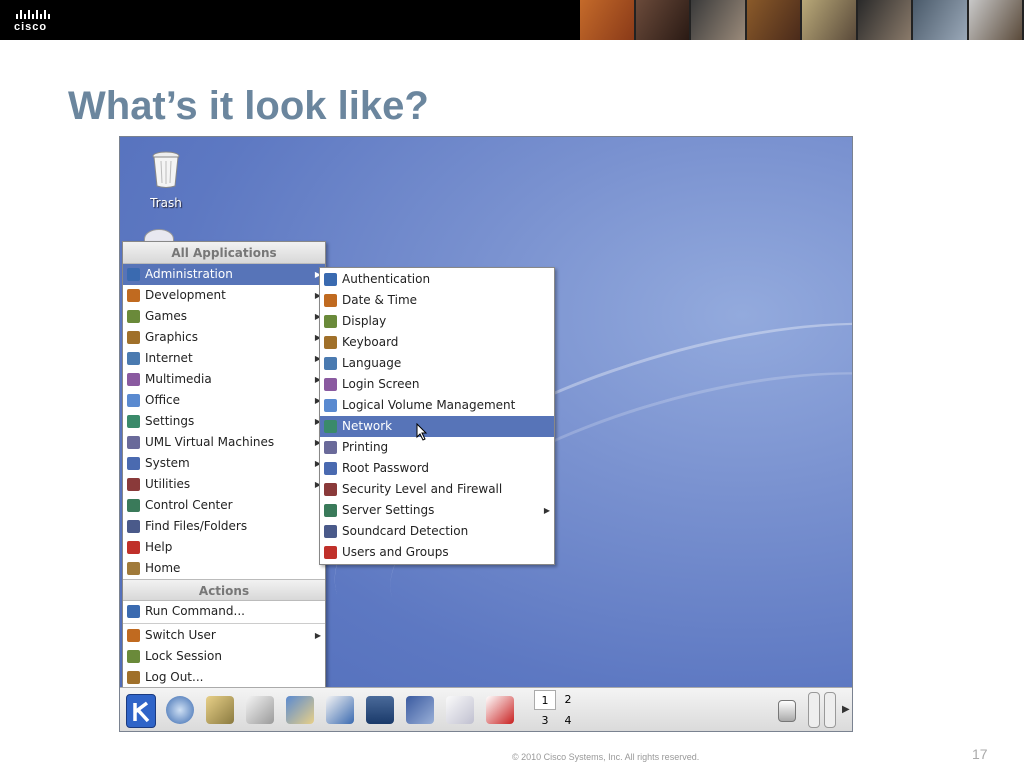 Image resolution: width=1024 pixels, height=768 pixels. What do you see at coordinates (196, 526) in the screenshot?
I see `menu-item-label: Find Files/Folders` at bounding box center [196, 526].